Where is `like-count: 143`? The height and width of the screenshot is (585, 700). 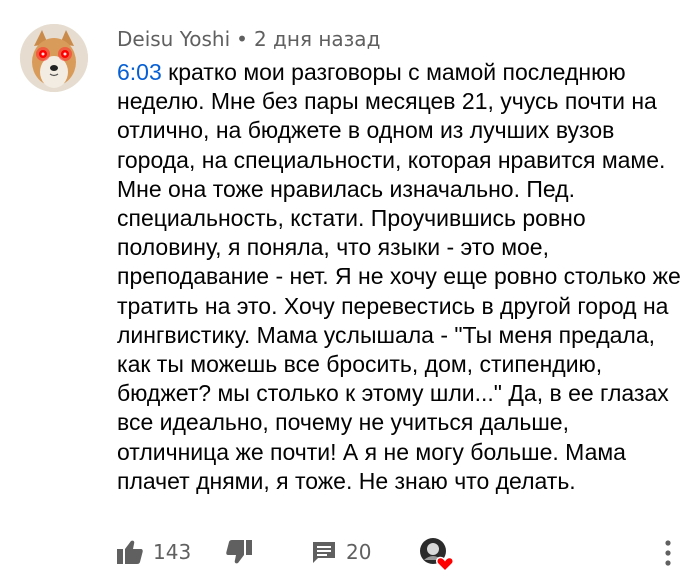 like-count: 143 is located at coordinates (172, 552).